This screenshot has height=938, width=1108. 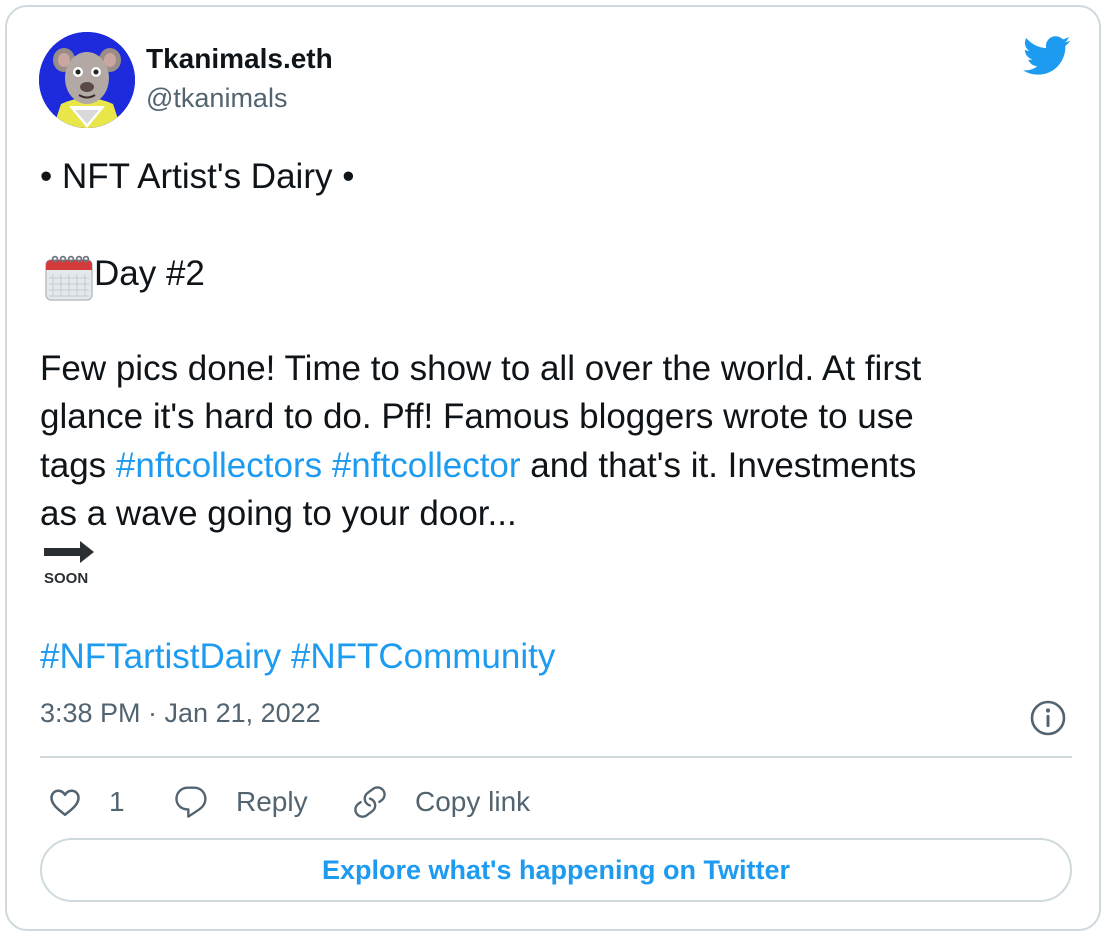 I want to click on line-prefix: tags, so click(x=78, y=465).